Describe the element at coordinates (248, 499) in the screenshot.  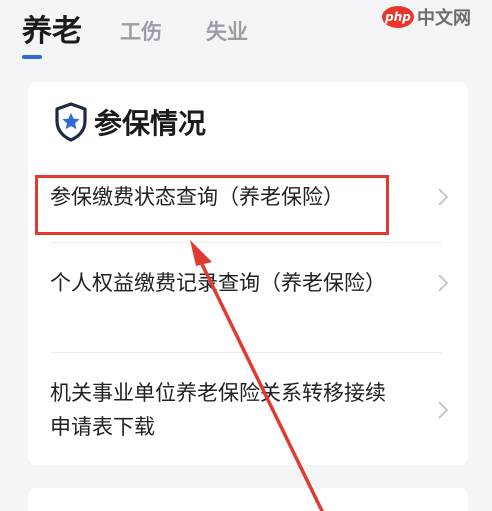
I see `next-card` at that location.